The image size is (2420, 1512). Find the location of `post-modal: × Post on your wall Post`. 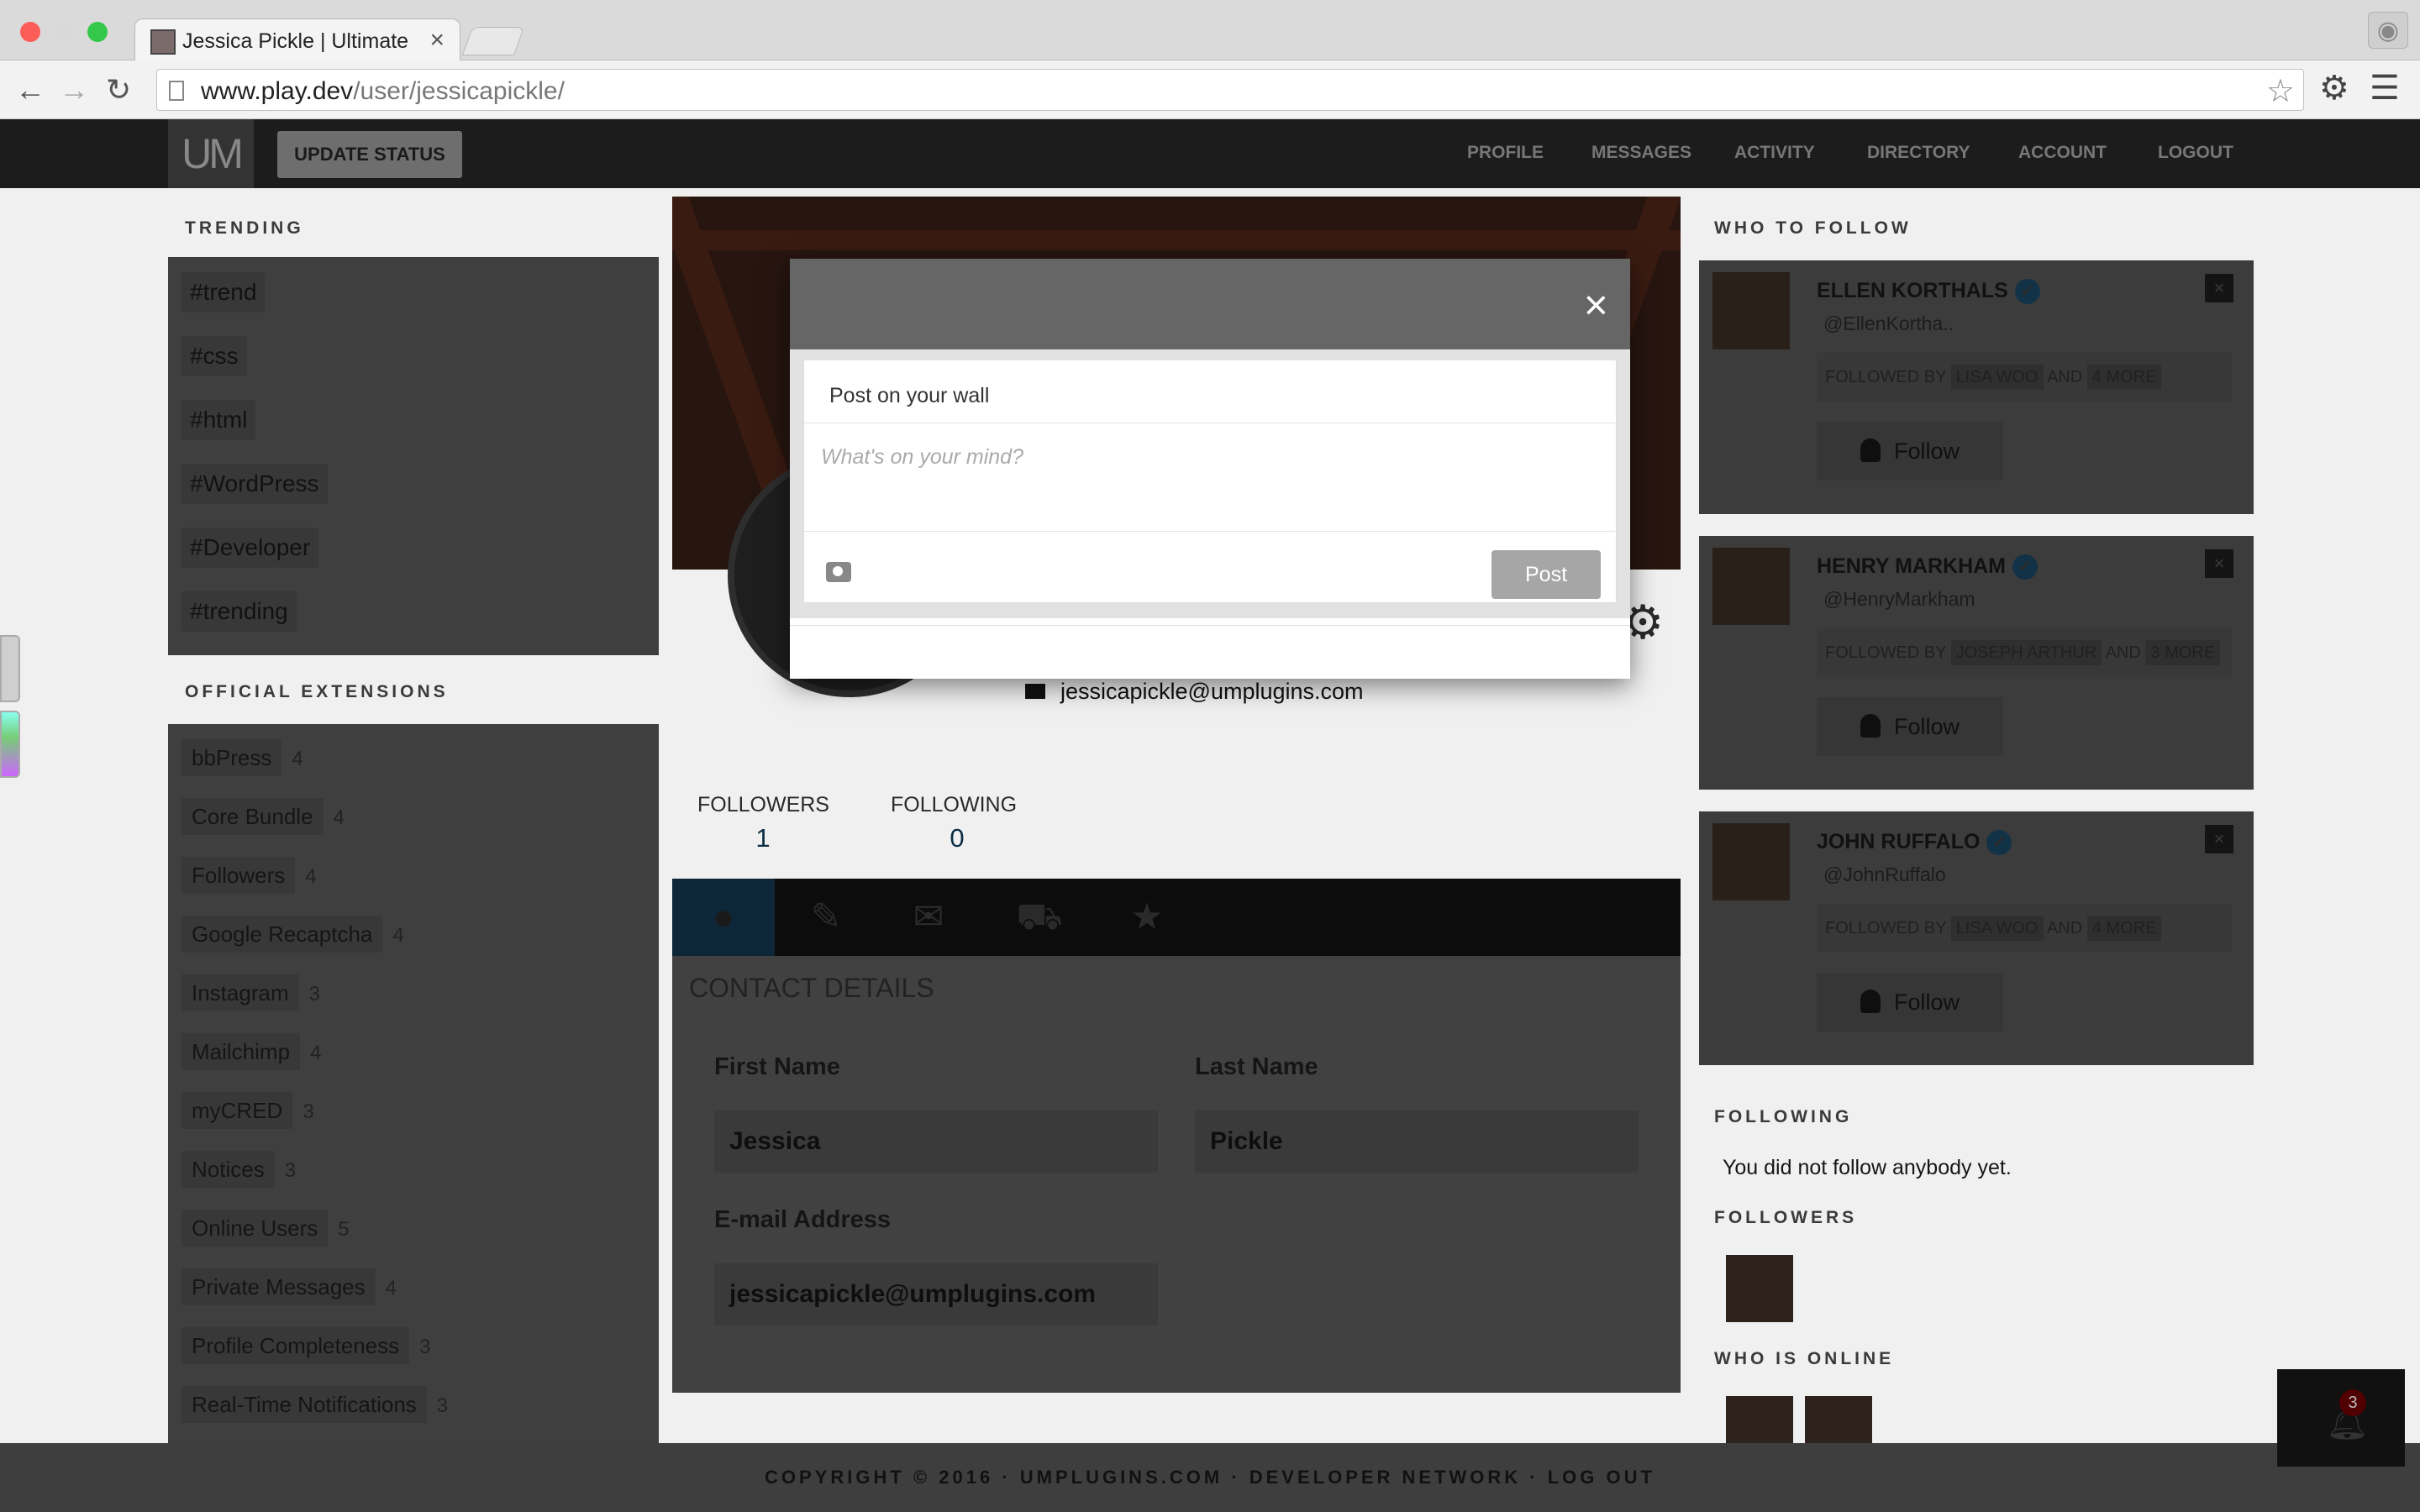

post-modal: × Post on your wall Post is located at coordinates (1210, 469).